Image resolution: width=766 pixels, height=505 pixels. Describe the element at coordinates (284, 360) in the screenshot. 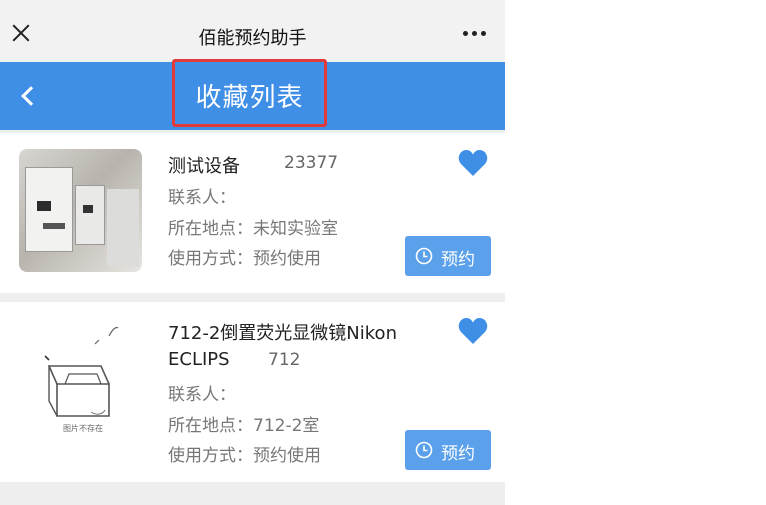

I see `equipment-code: 712` at that location.